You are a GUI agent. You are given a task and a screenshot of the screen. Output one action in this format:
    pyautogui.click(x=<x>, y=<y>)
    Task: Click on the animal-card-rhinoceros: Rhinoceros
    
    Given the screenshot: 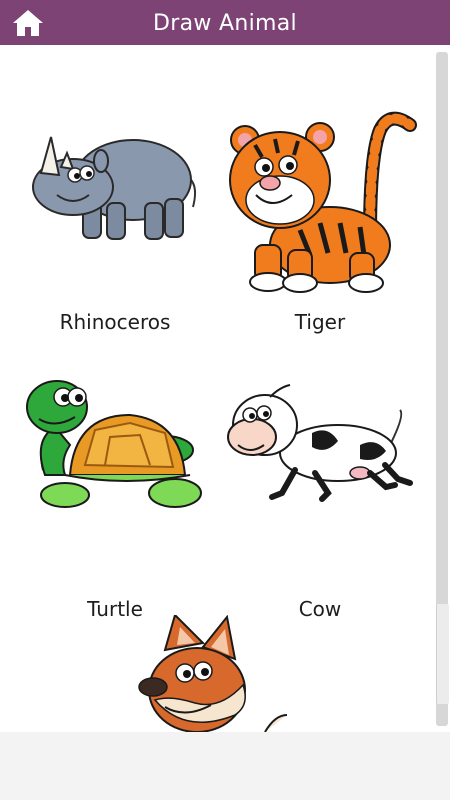 What is the action you would take?
    pyautogui.click(x=115, y=222)
    